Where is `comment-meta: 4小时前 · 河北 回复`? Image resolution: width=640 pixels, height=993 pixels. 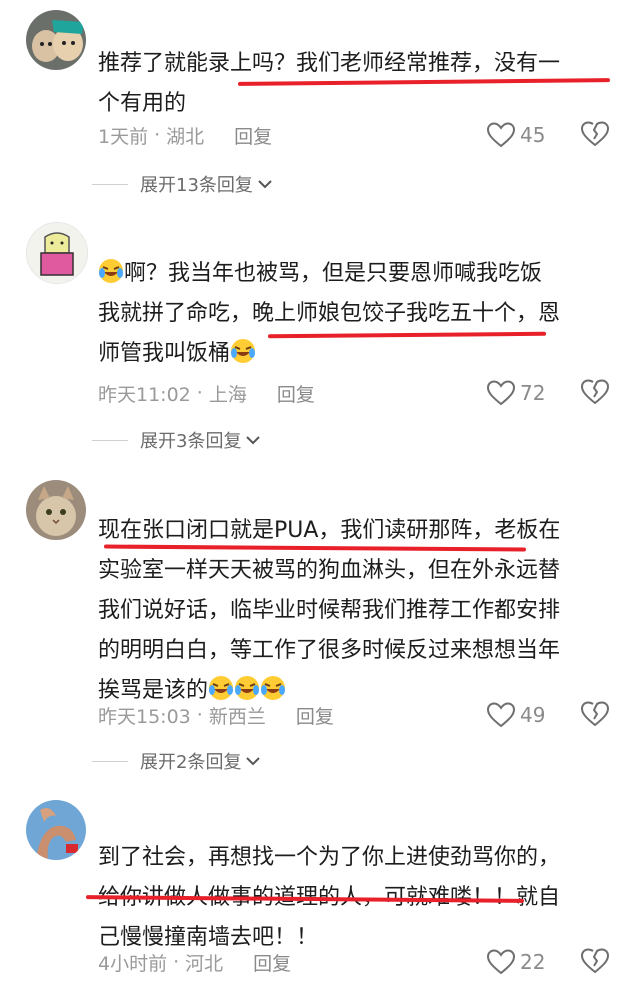 comment-meta: 4小时前 · 河北 回复 is located at coordinates (194, 962).